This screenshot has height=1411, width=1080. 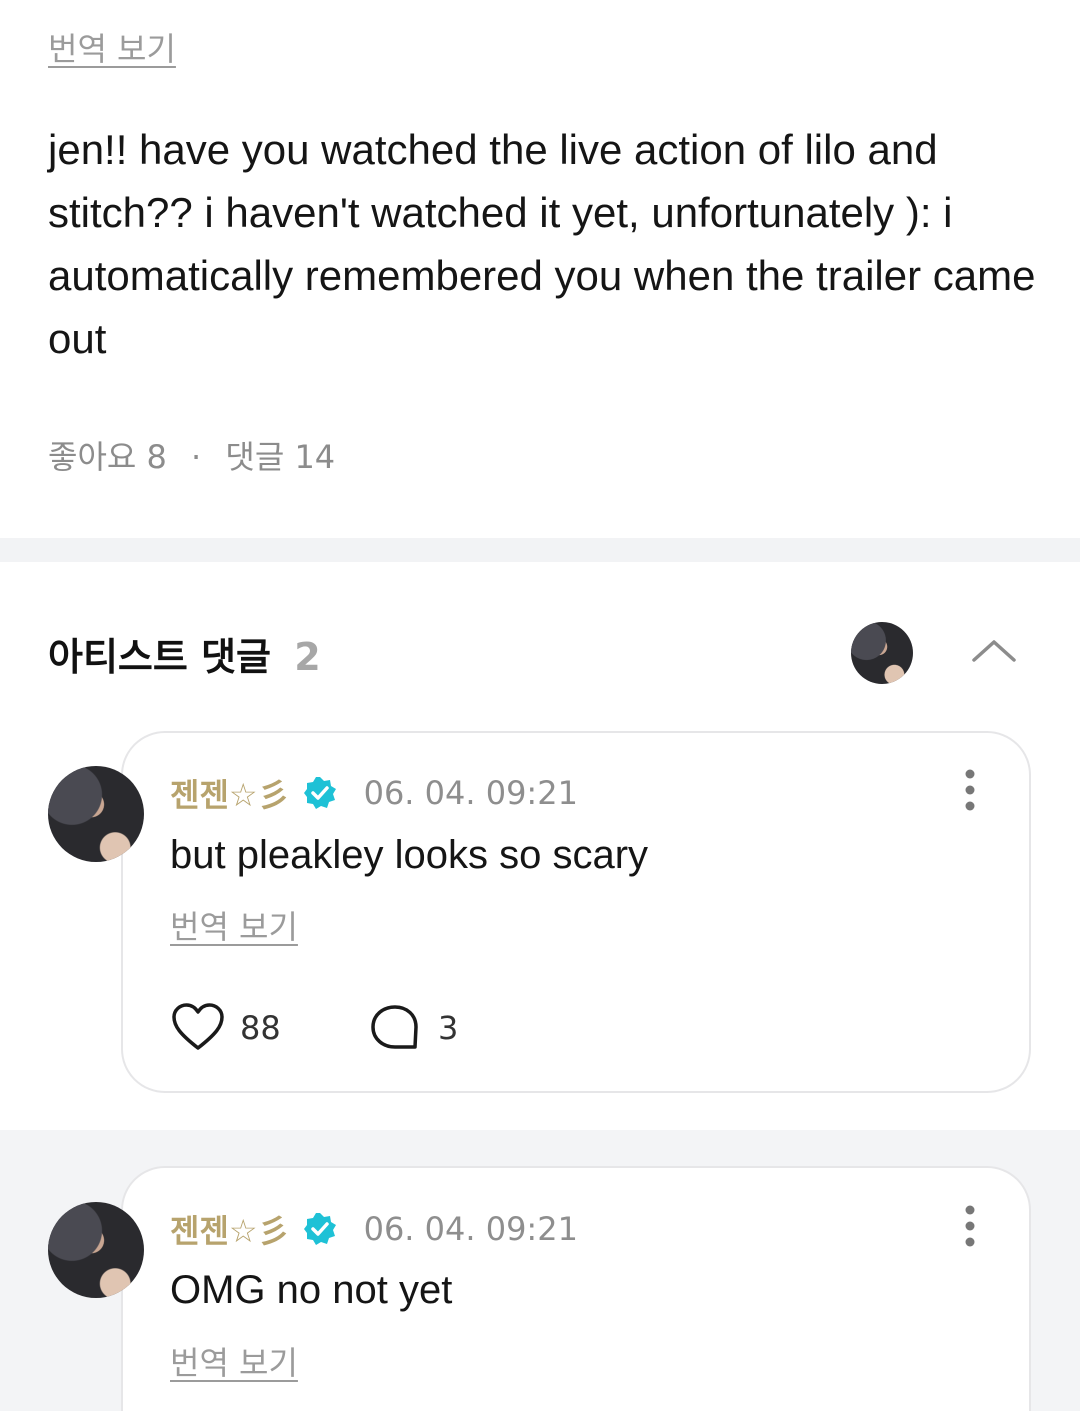 I want to click on comments-label: 댓글, so click(x=255, y=457).